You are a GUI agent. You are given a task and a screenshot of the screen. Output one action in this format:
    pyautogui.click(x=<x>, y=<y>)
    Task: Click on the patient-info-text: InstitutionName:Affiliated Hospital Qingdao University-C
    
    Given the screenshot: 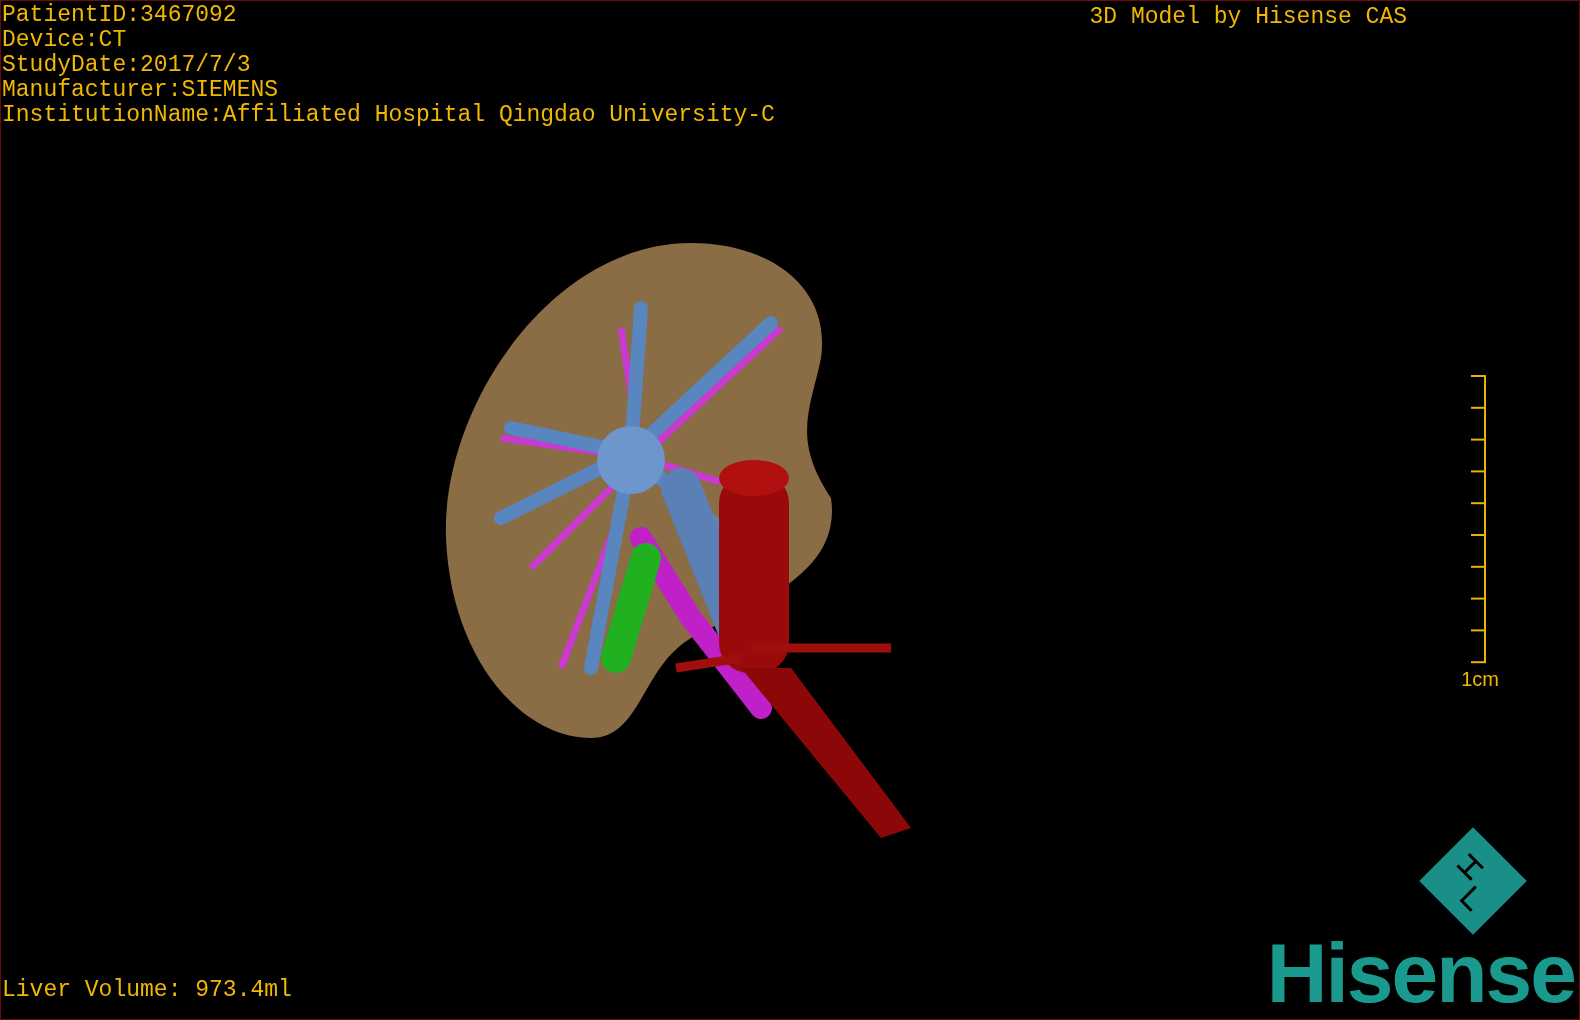 What is the action you would take?
    pyautogui.click(x=388, y=115)
    